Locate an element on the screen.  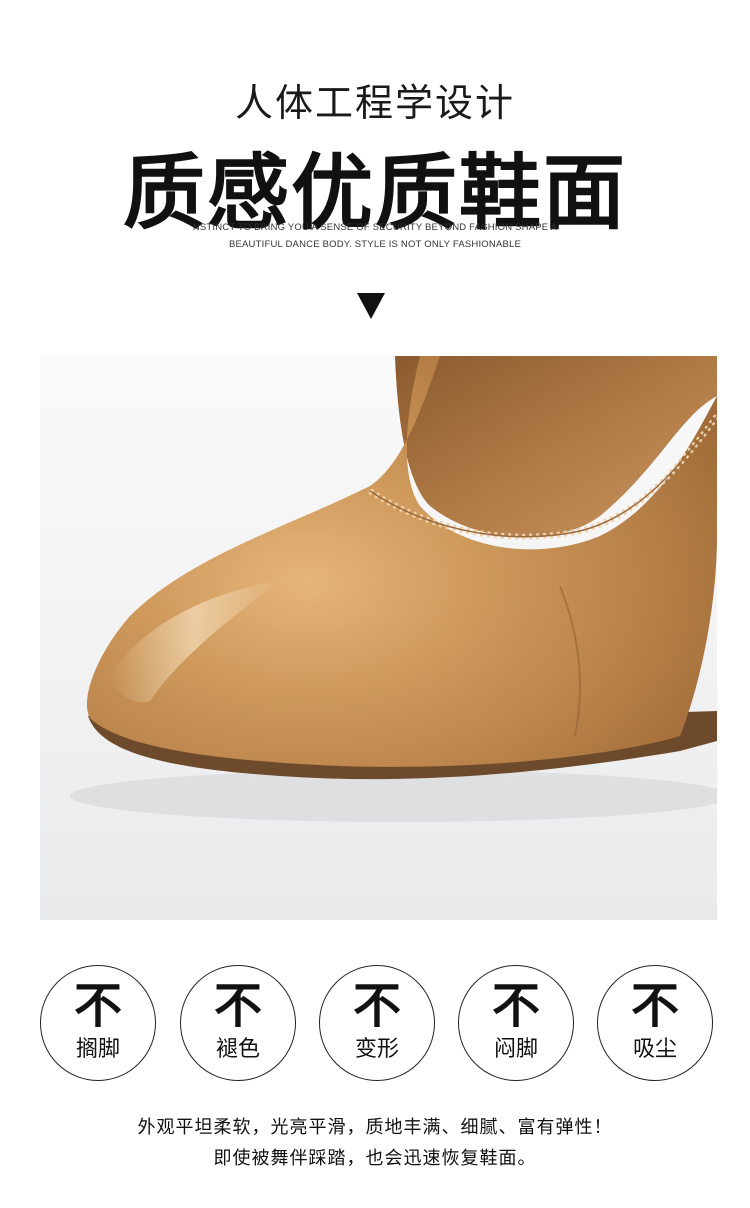
down-triangle-icon is located at coordinates (371, 306).